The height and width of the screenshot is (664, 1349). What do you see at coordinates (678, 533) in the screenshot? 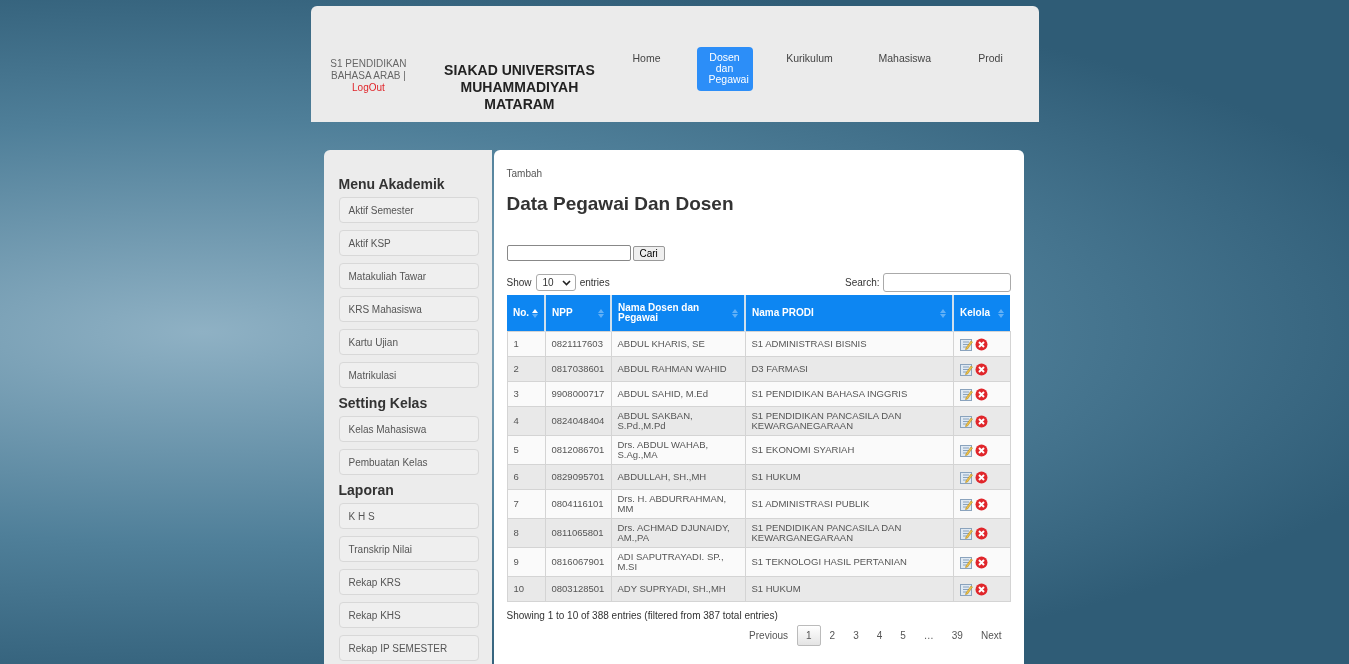
I see `table-cell: Drs. ACHMAD DJUNAIDY, AM.,PA` at bounding box center [678, 533].